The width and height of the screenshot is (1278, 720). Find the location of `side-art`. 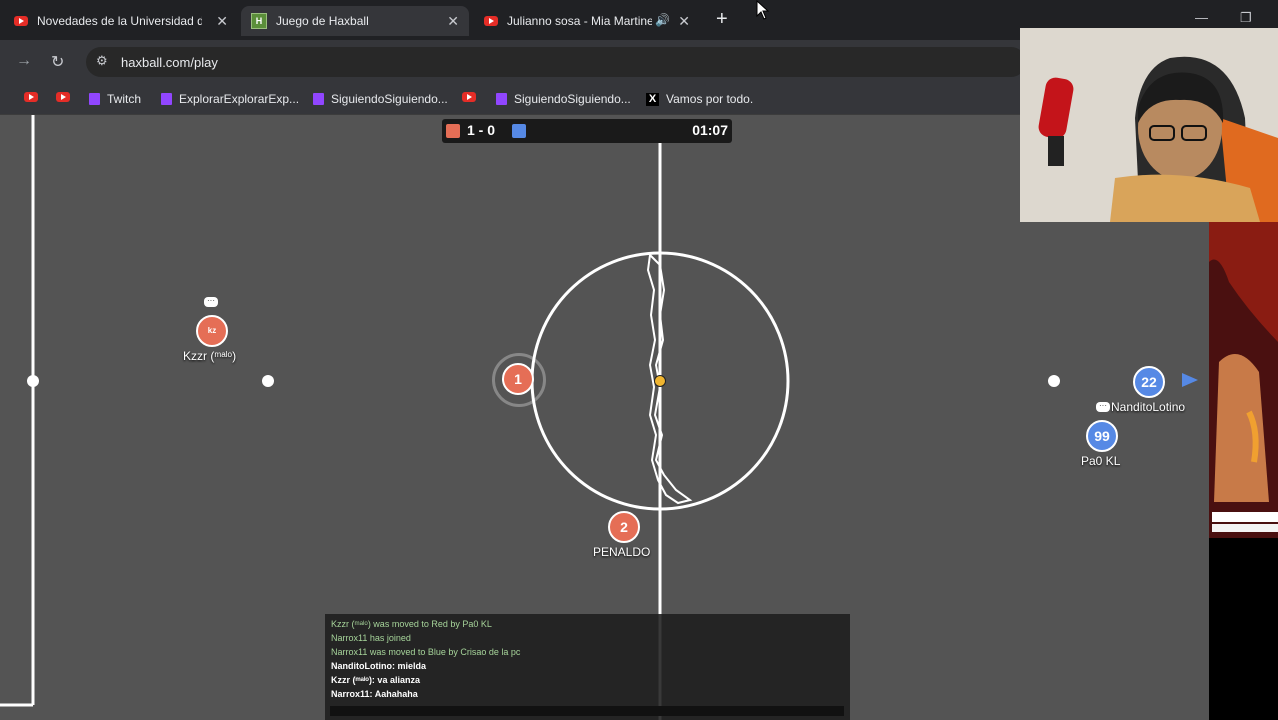

side-art is located at coordinates (1243, 380).